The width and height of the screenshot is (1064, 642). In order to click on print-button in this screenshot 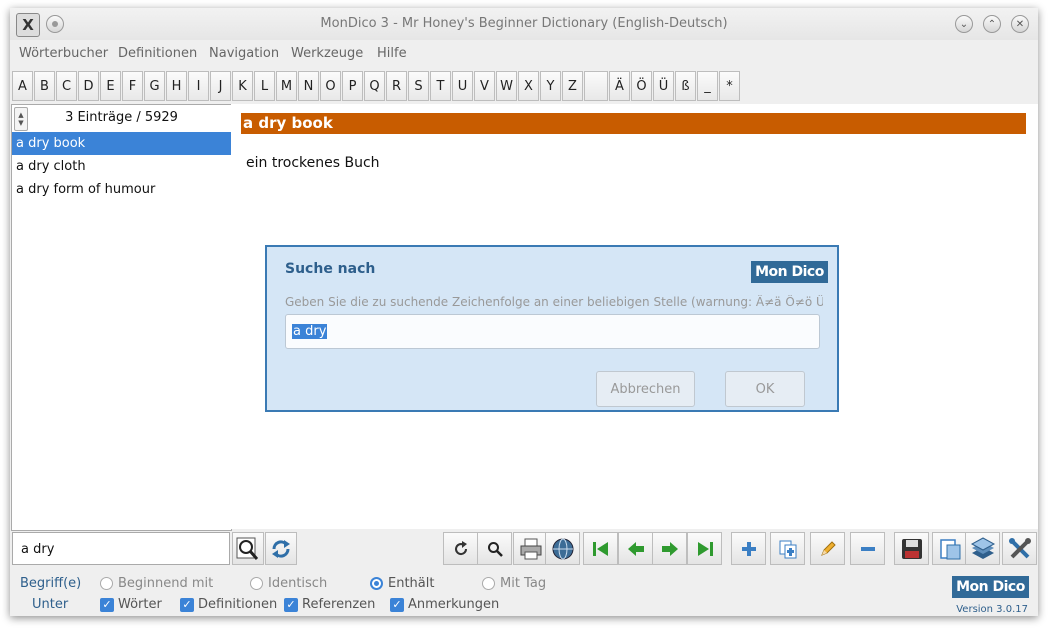, I will do `click(530, 548)`.